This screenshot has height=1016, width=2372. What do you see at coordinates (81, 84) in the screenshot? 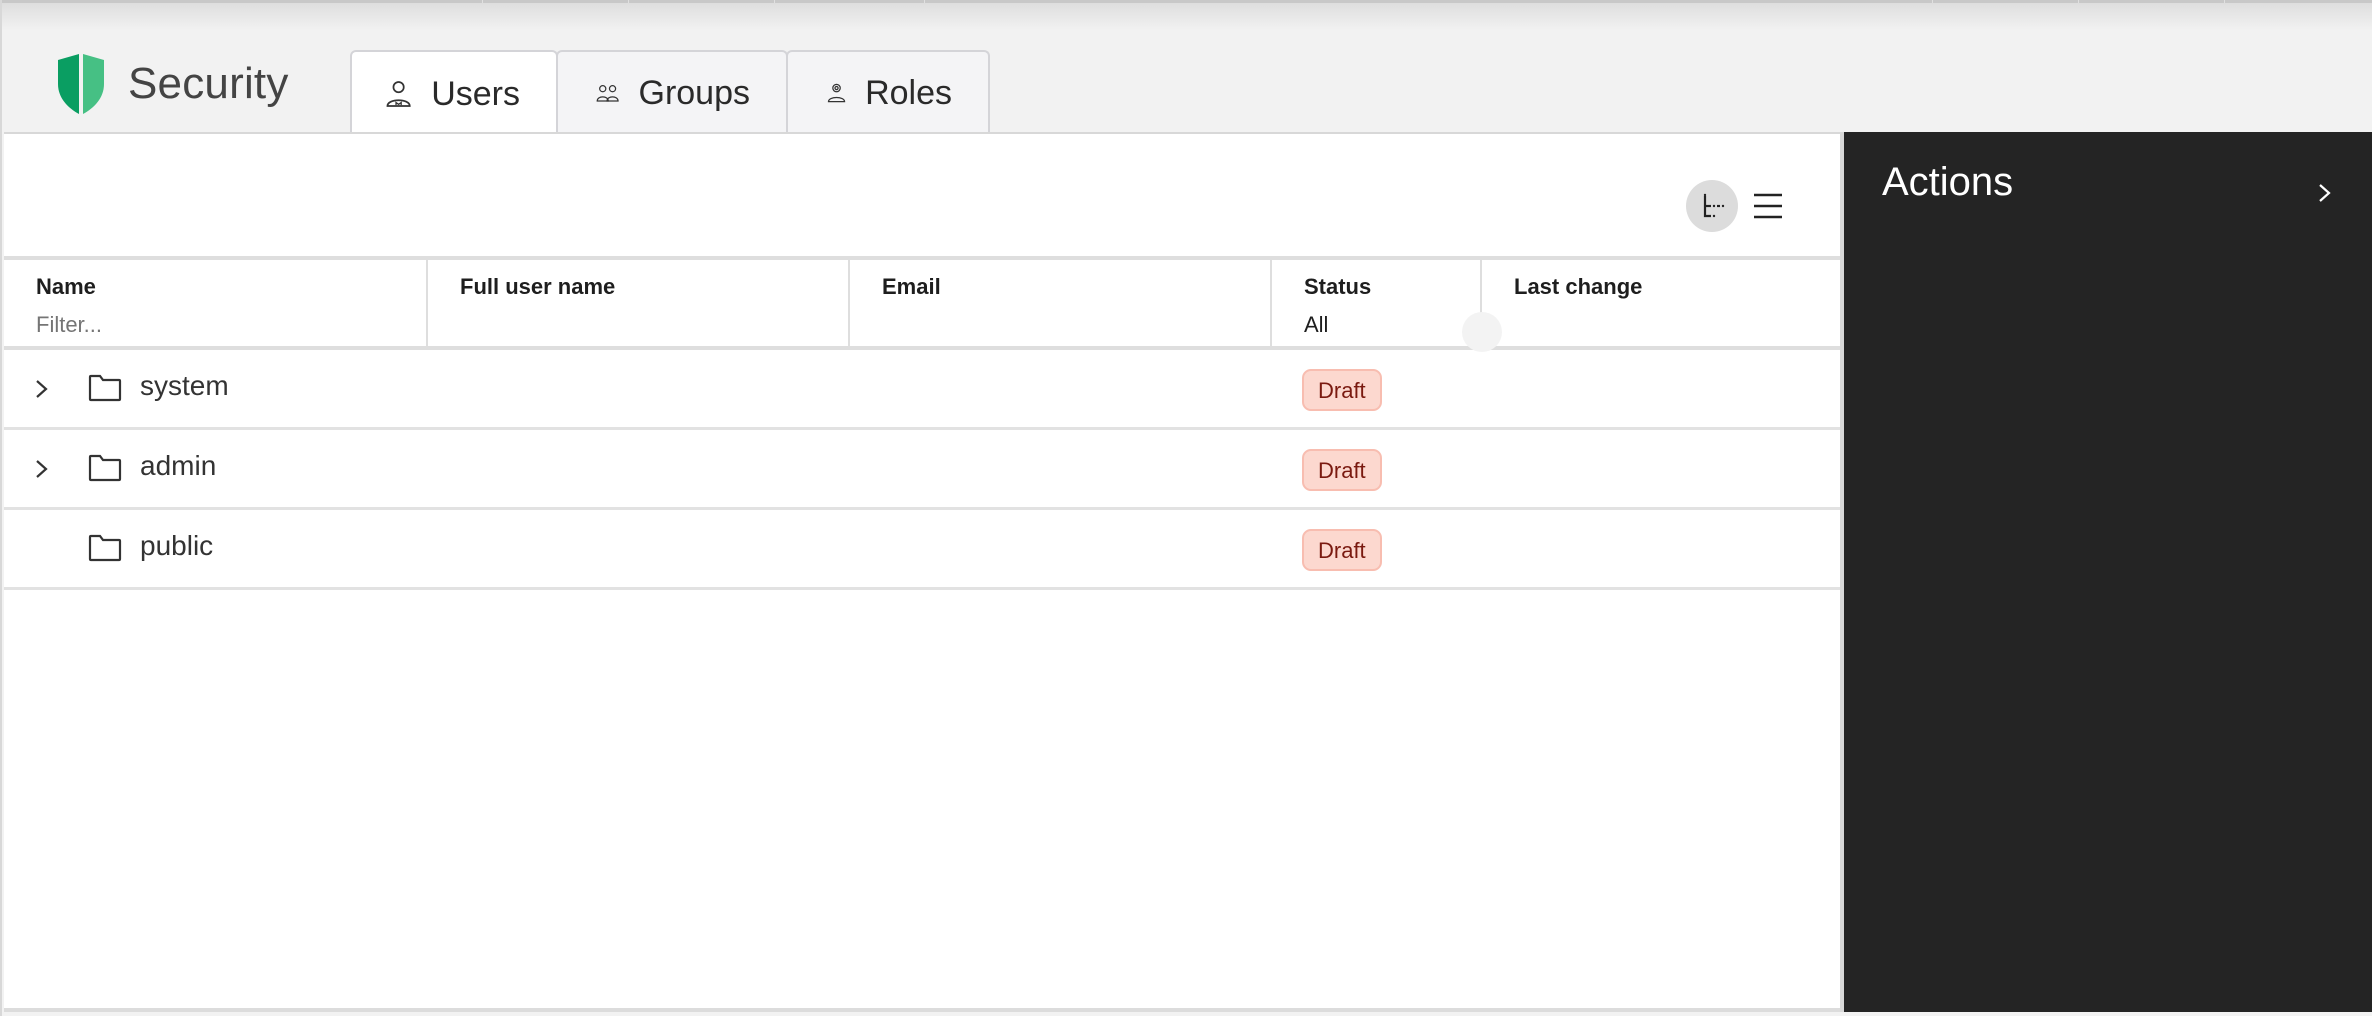
I see `shield-icon` at bounding box center [81, 84].